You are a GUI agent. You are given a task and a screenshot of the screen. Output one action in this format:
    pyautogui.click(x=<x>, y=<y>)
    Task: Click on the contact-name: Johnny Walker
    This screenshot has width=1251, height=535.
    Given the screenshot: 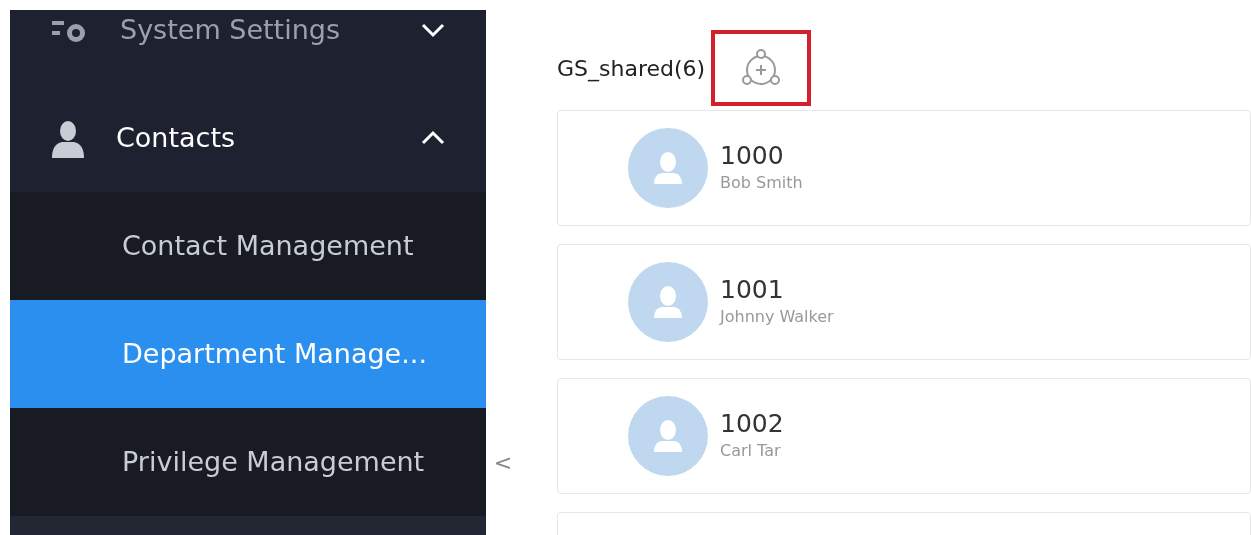 What is the action you would take?
    pyautogui.click(x=777, y=317)
    